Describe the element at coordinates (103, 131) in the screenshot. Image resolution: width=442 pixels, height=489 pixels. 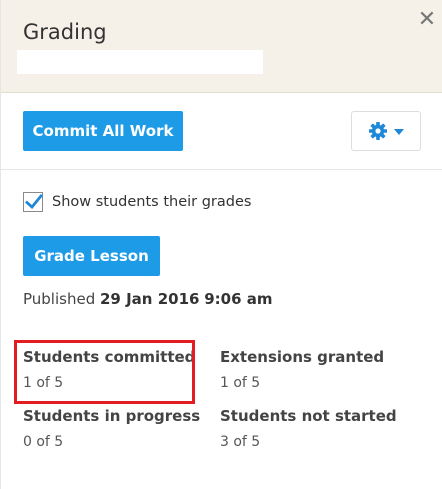
I see `commit-all-work-button: Commit All Work` at that location.